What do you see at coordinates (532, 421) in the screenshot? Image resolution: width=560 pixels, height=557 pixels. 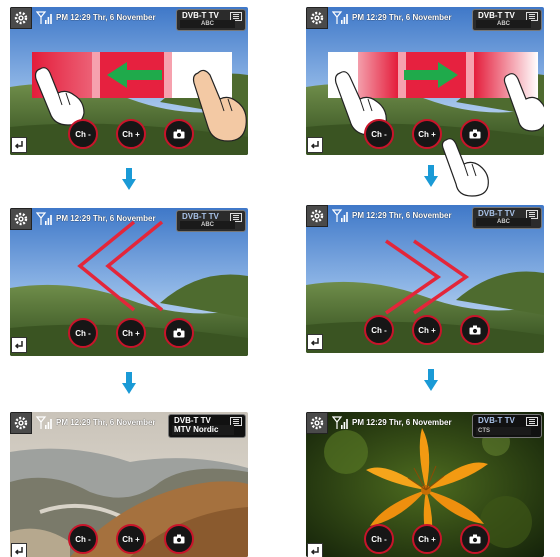 I see `menu-icon` at bounding box center [532, 421].